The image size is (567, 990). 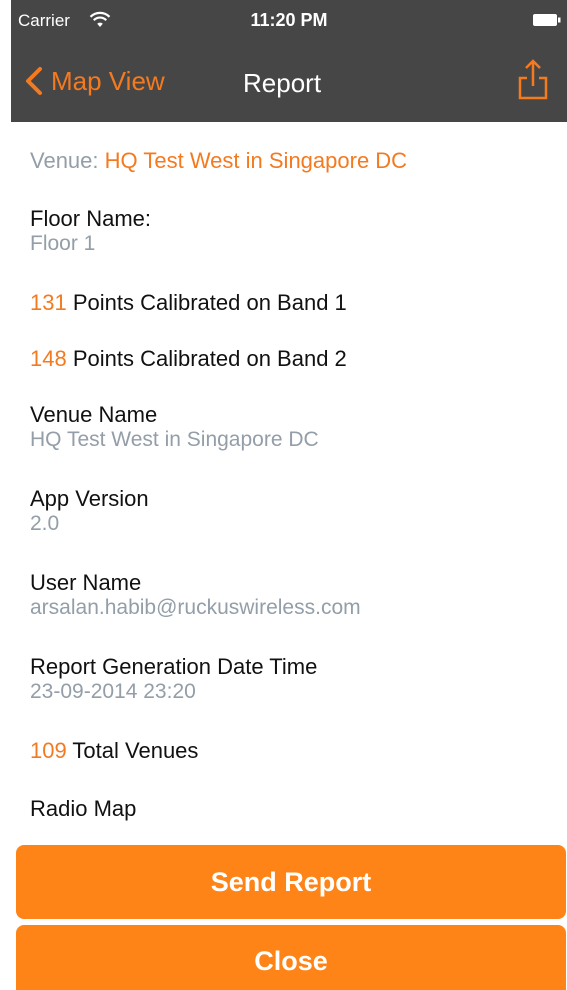 What do you see at coordinates (67, 160) in the screenshot?
I see `venue-prefix: Venue:` at bounding box center [67, 160].